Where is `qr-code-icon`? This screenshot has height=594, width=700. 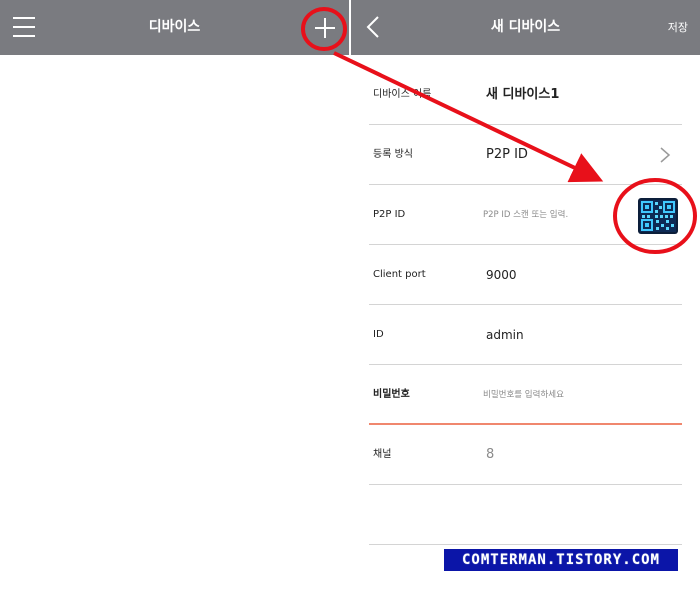
qr-code-icon is located at coordinates (658, 216).